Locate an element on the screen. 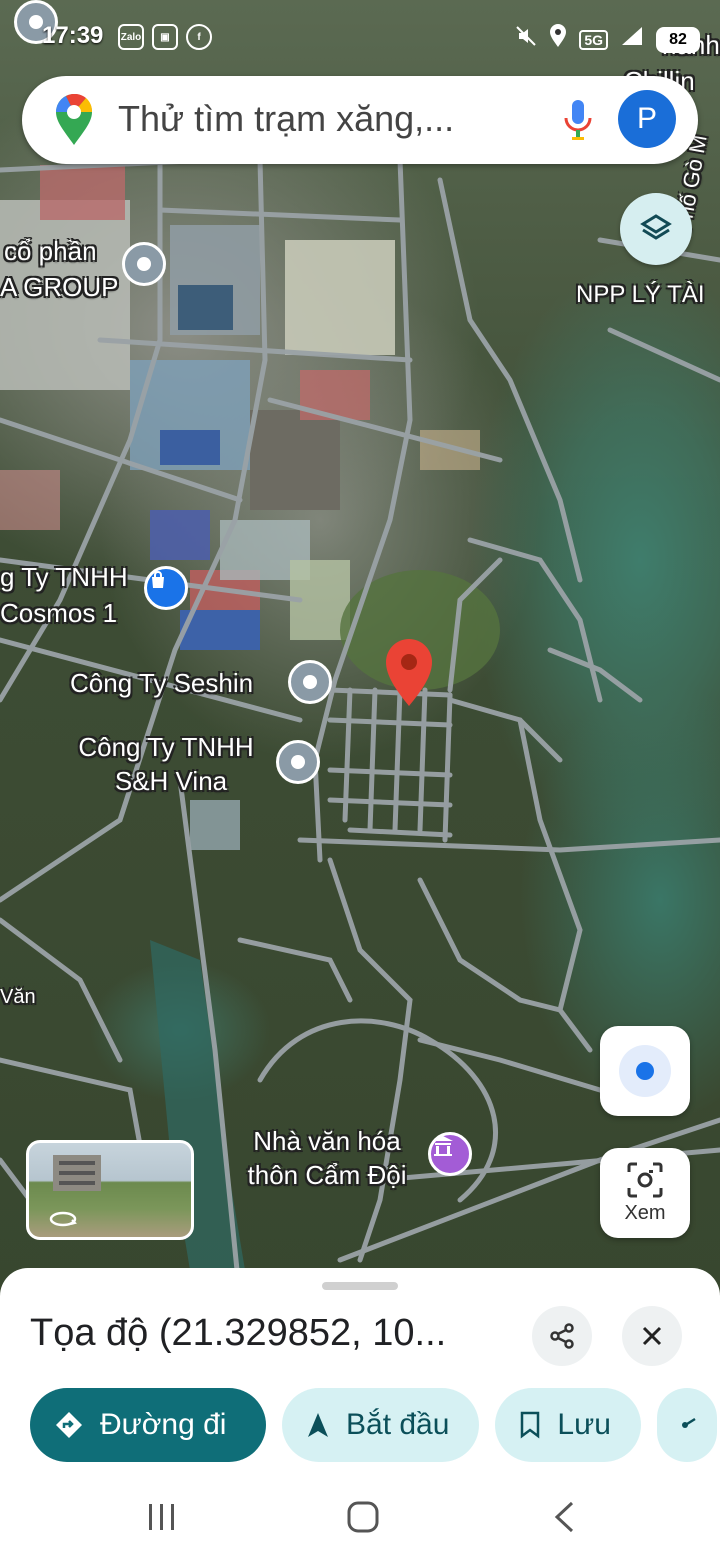 The width and height of the screenshot is (720, 1560). recent-apps-icon is located at coordinates (162, 1517).